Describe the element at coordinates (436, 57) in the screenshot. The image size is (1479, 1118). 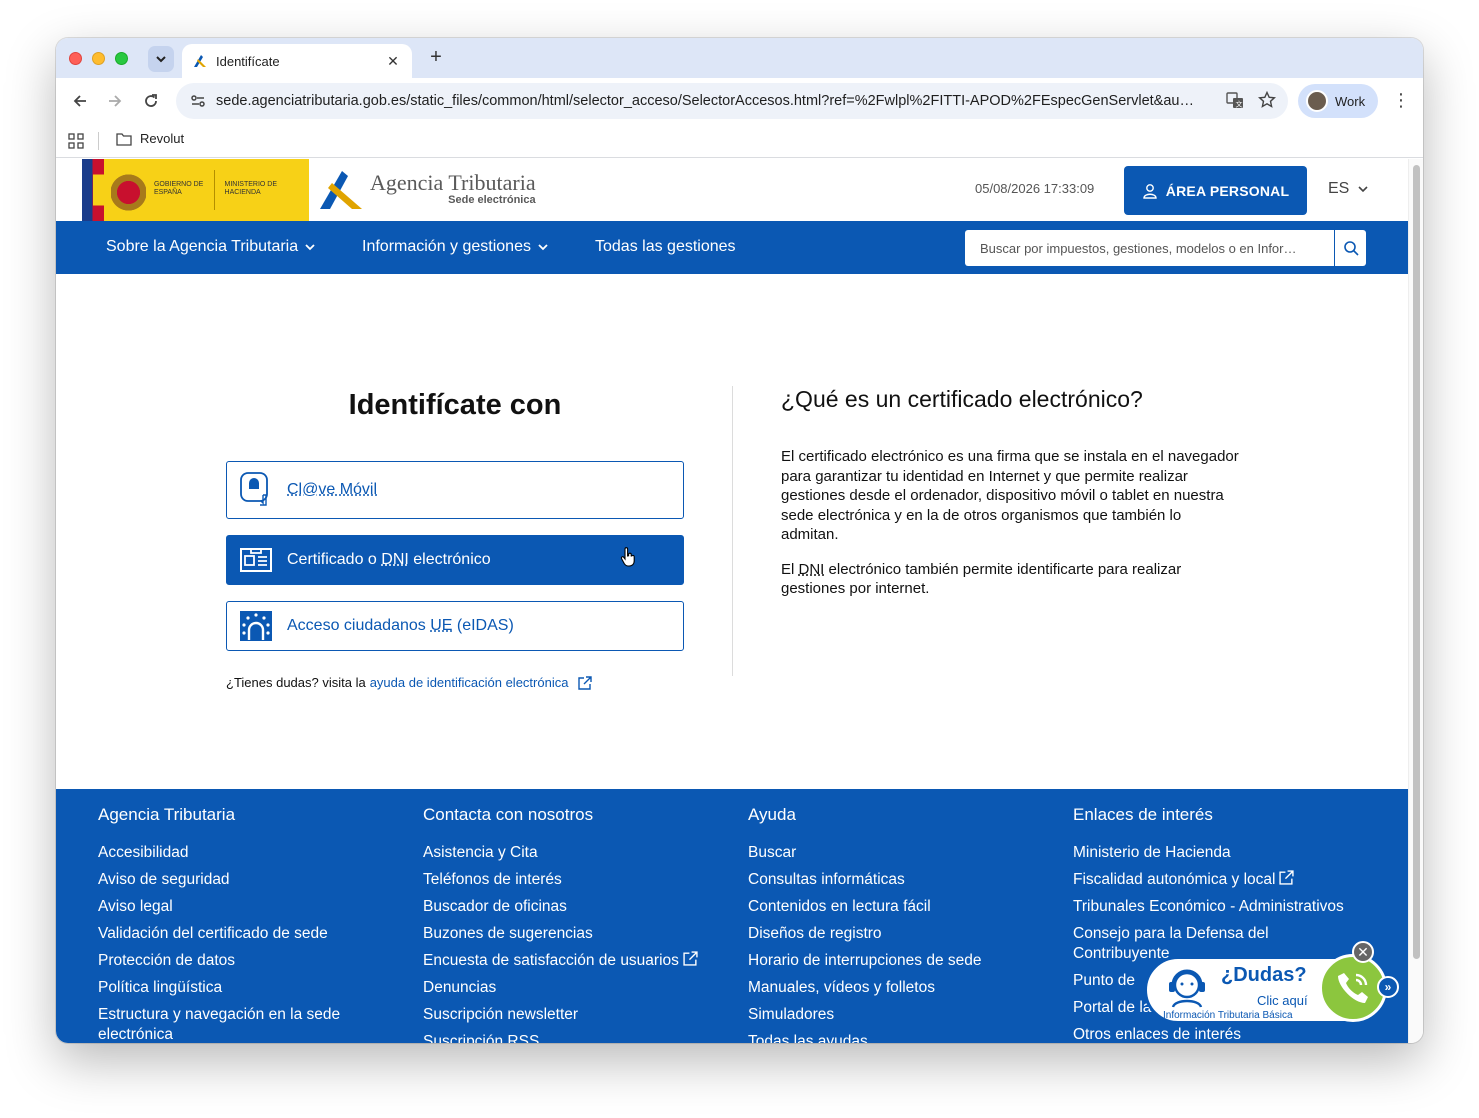
I see `new-tab-button: +` at that location.